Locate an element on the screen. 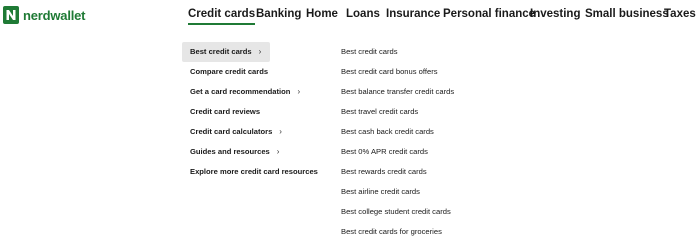  nerdwallet-logo: nerdwallet is located at coordinates (44, 15).